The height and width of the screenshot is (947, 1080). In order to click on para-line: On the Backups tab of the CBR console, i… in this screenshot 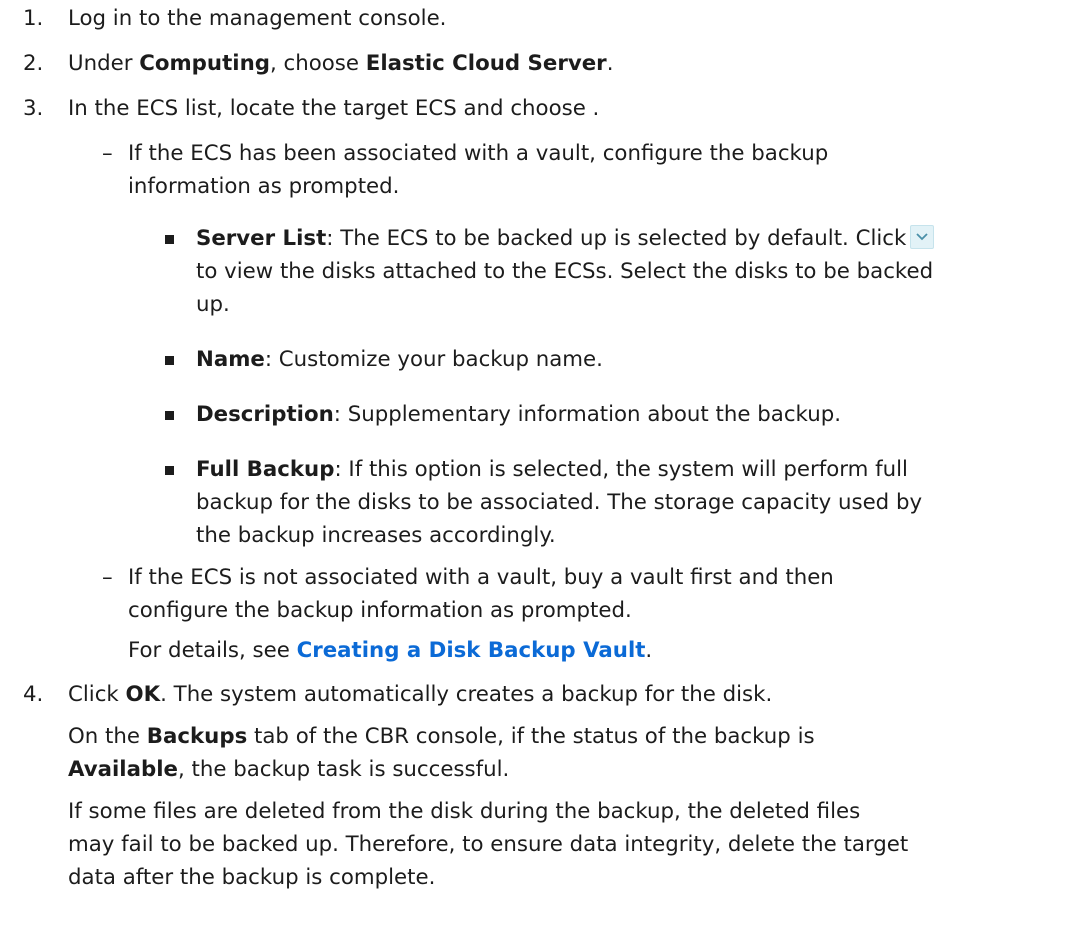, I will do `click(441, 736)`.